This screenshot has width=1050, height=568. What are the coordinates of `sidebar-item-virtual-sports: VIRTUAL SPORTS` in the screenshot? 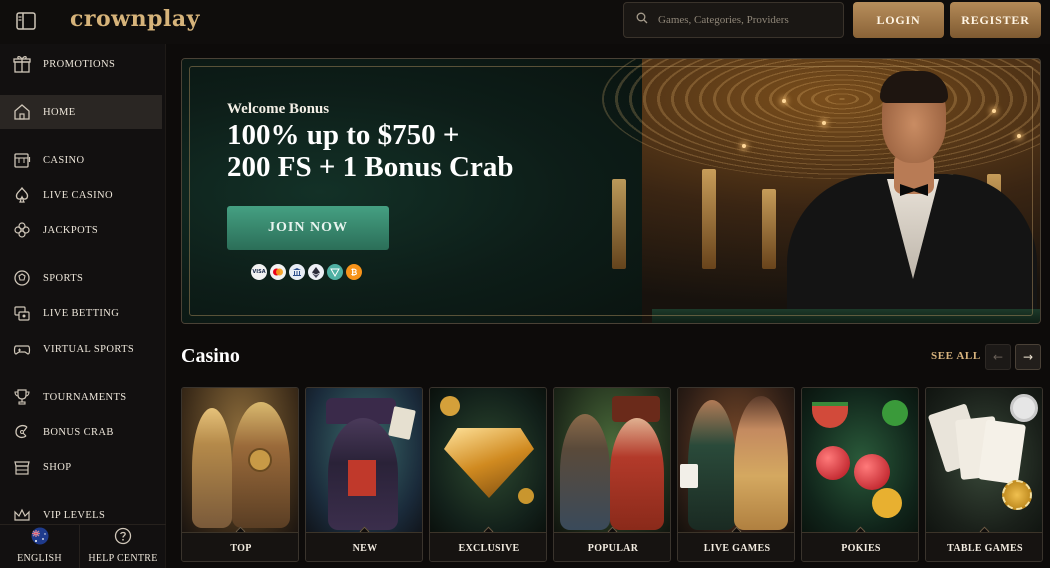 It's located at (81, 349).